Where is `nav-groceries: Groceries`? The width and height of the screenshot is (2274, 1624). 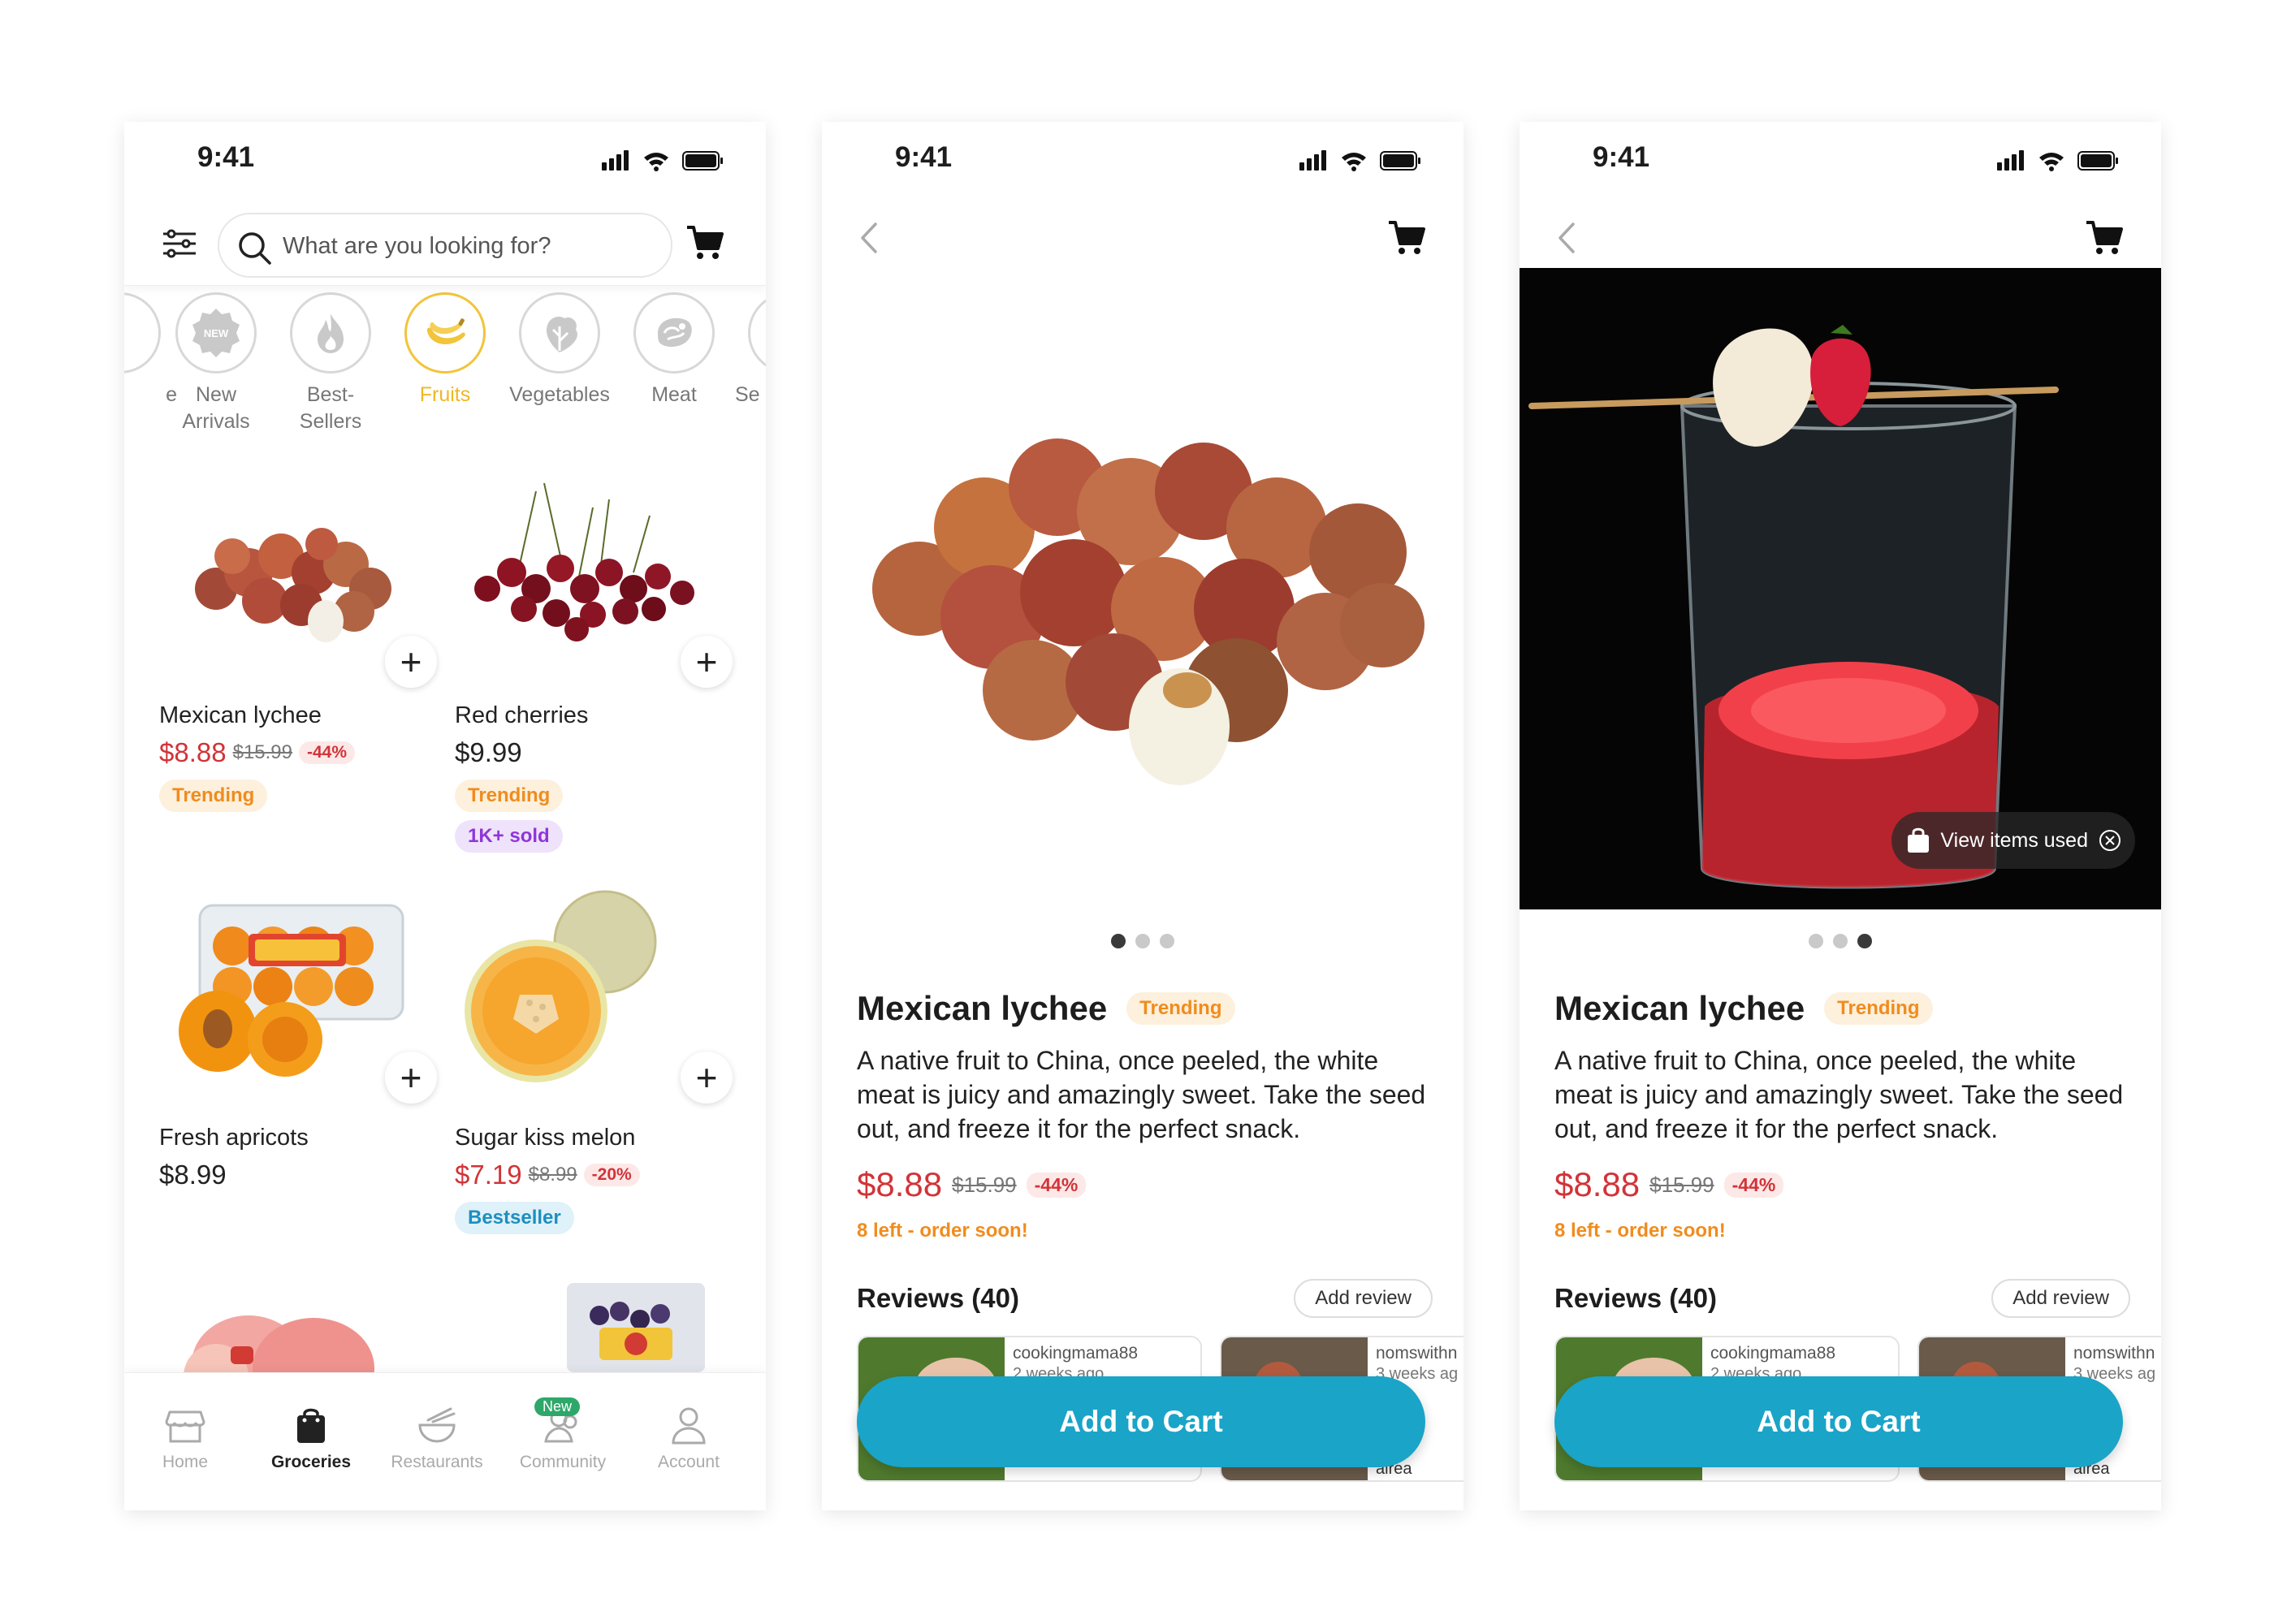 nav-groceries: Groceries is located at coordinates (311, 1437).